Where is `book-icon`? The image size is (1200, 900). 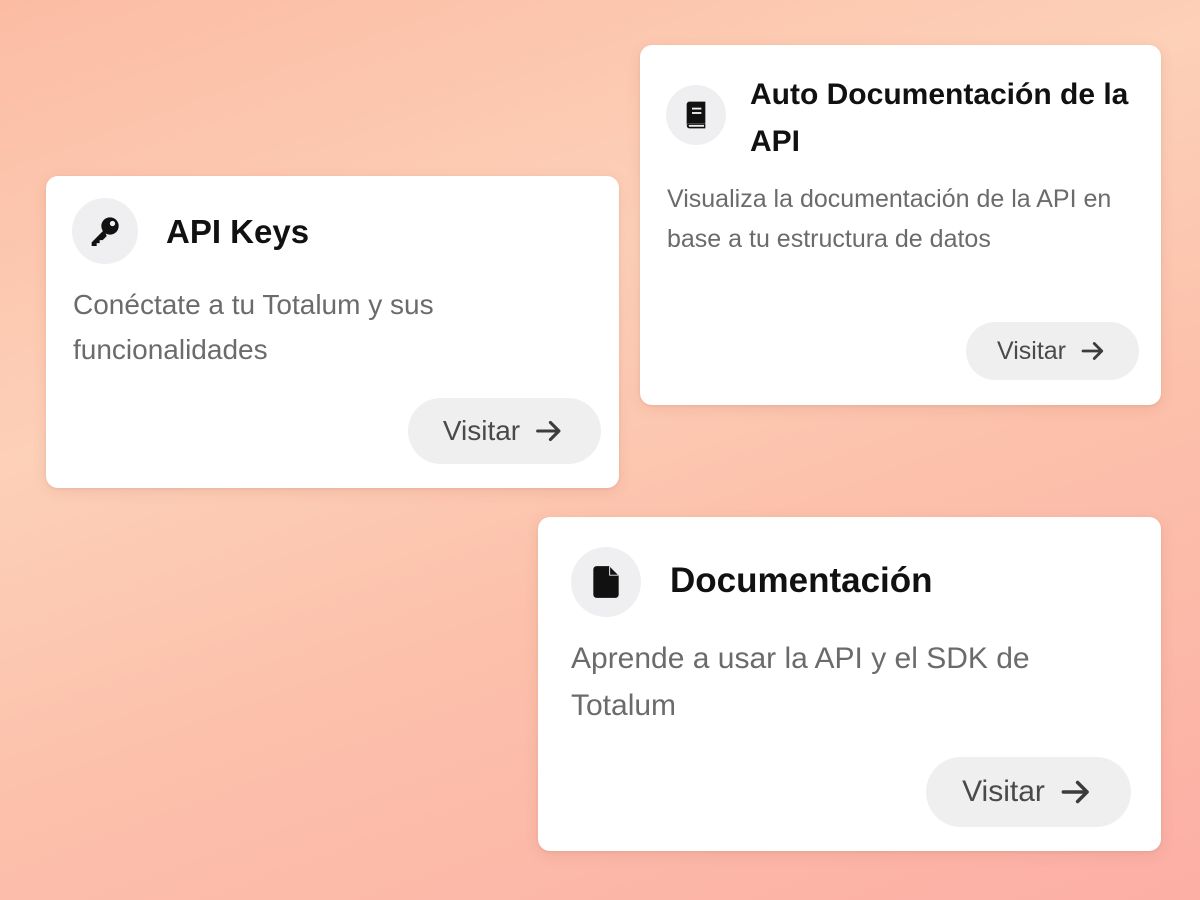 book-icon is located at coordinates (696, 115).